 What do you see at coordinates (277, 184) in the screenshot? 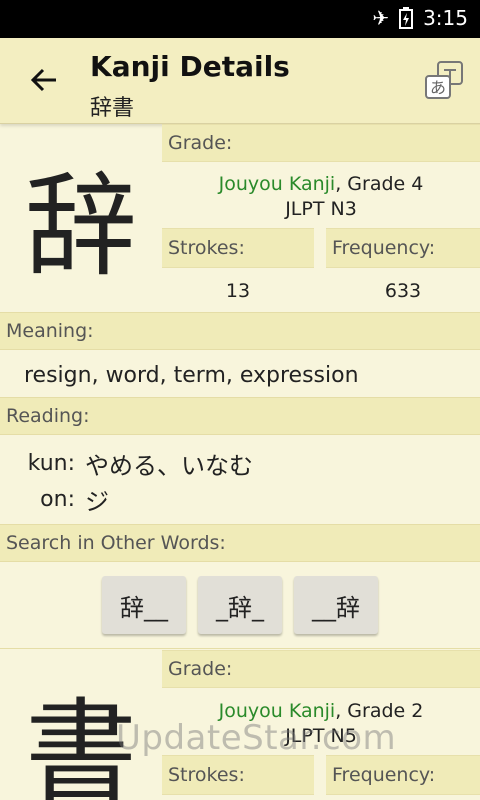
I see `jouyou-kanji-link: Jouyou Kanji` at bounding box center [277, 184].